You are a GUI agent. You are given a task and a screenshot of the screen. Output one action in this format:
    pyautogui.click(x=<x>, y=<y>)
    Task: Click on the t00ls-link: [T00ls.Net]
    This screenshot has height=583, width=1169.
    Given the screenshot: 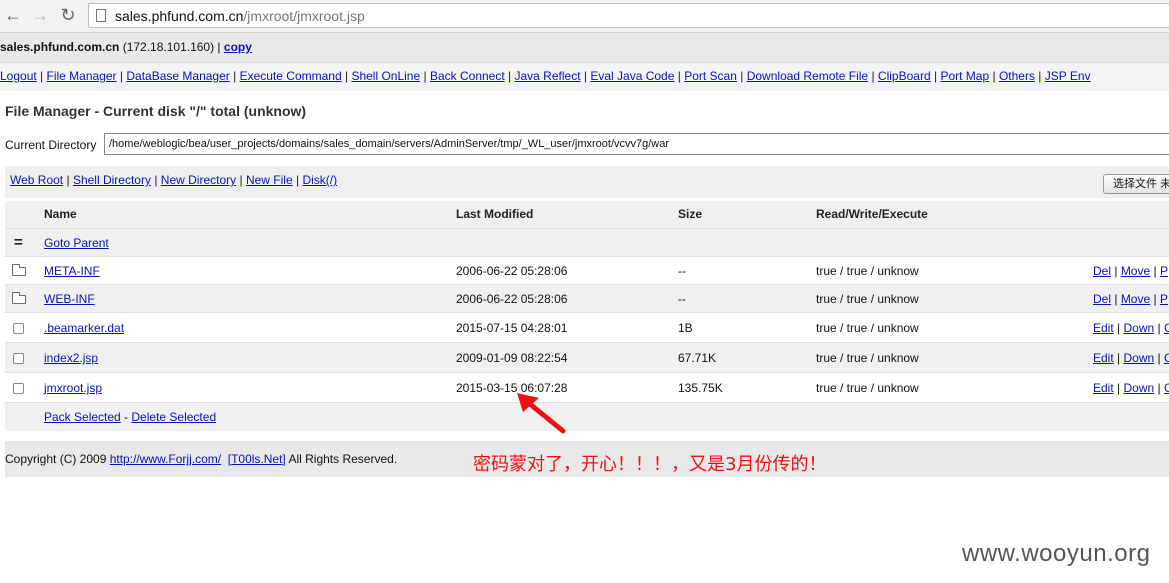 What is the action you would take?
    pyautogui.click(x=257, y=459)
    